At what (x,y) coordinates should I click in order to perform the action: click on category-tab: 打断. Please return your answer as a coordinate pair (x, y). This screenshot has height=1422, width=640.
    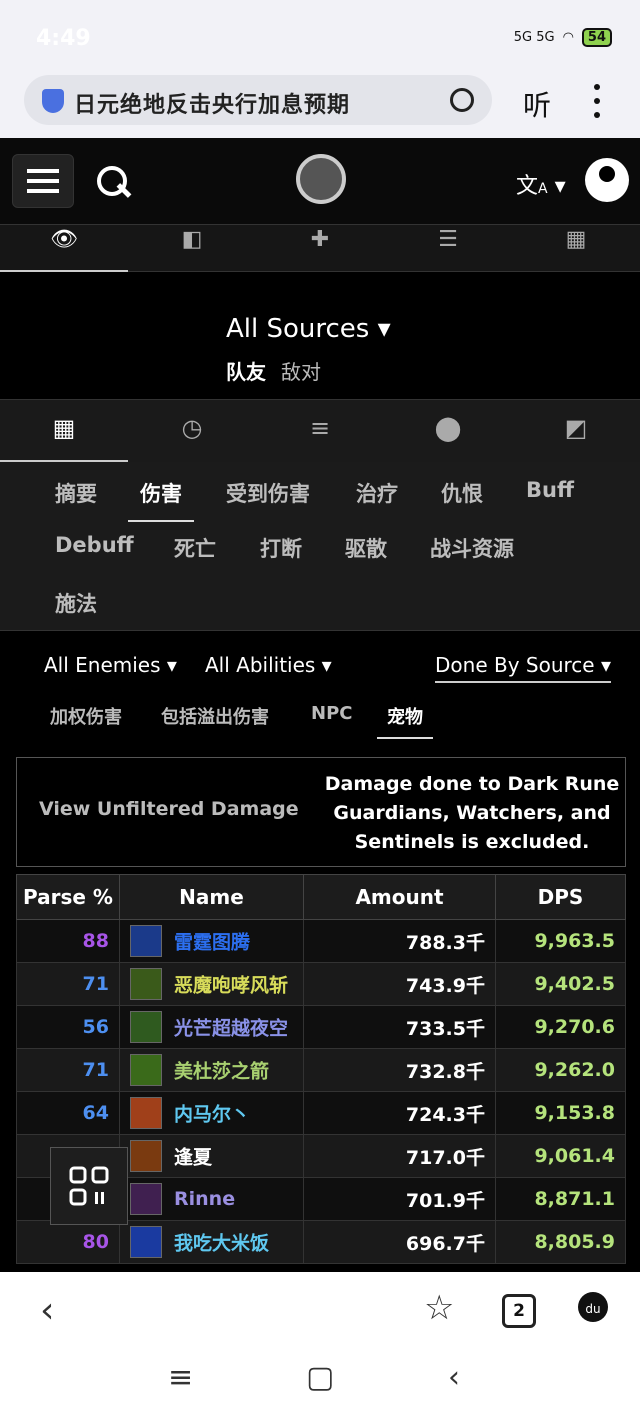
    Looking at the image, I should click on (281, 548).